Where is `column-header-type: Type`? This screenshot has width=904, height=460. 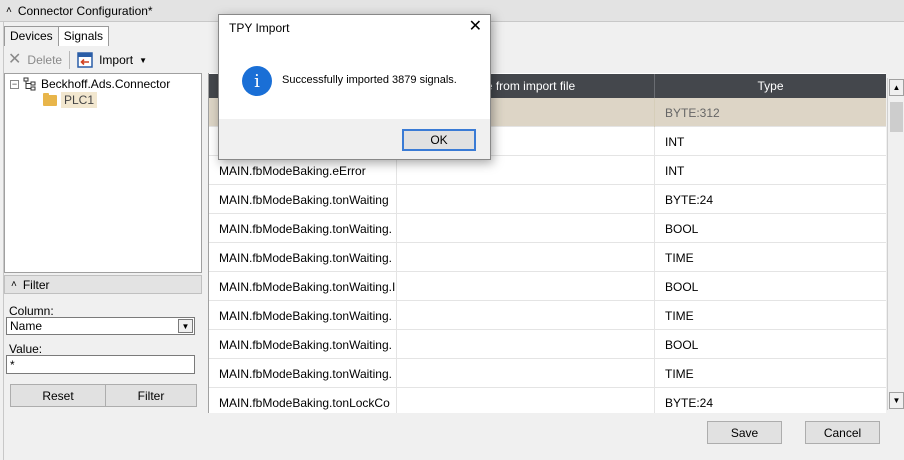
column-header-type: Type is located at coordinates (770, 86).